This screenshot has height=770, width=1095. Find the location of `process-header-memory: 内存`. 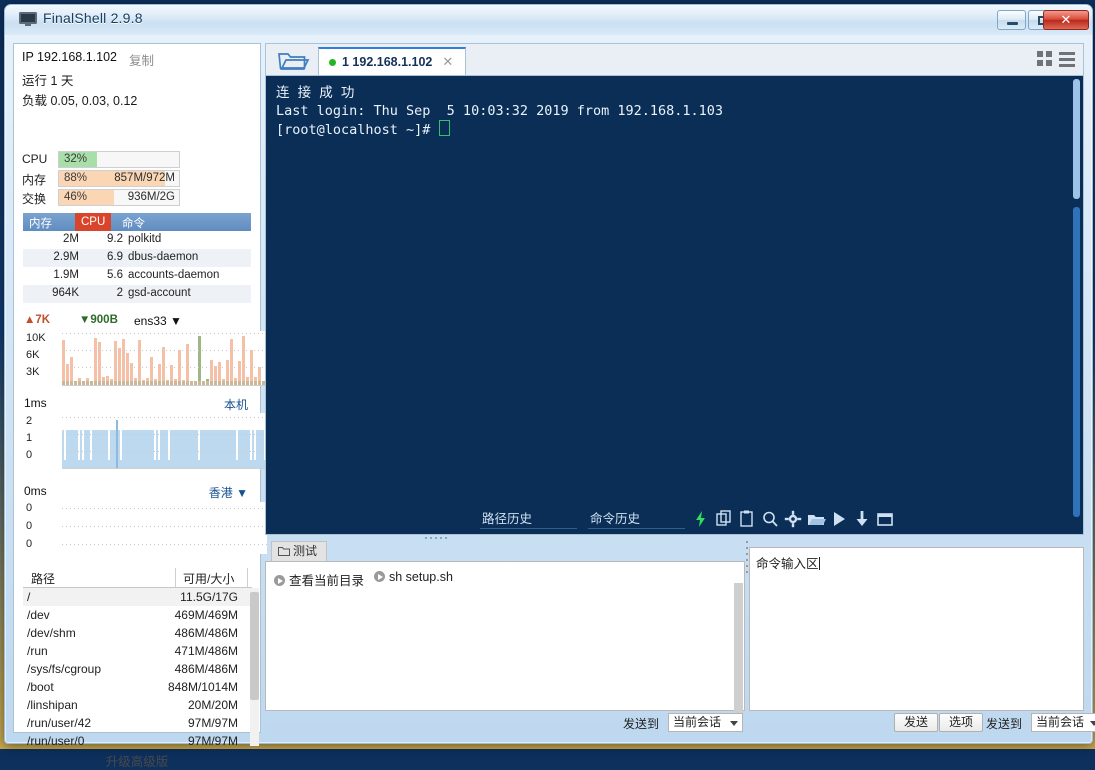

process-header-memory: 内存 is located at coordinates (40, 223).